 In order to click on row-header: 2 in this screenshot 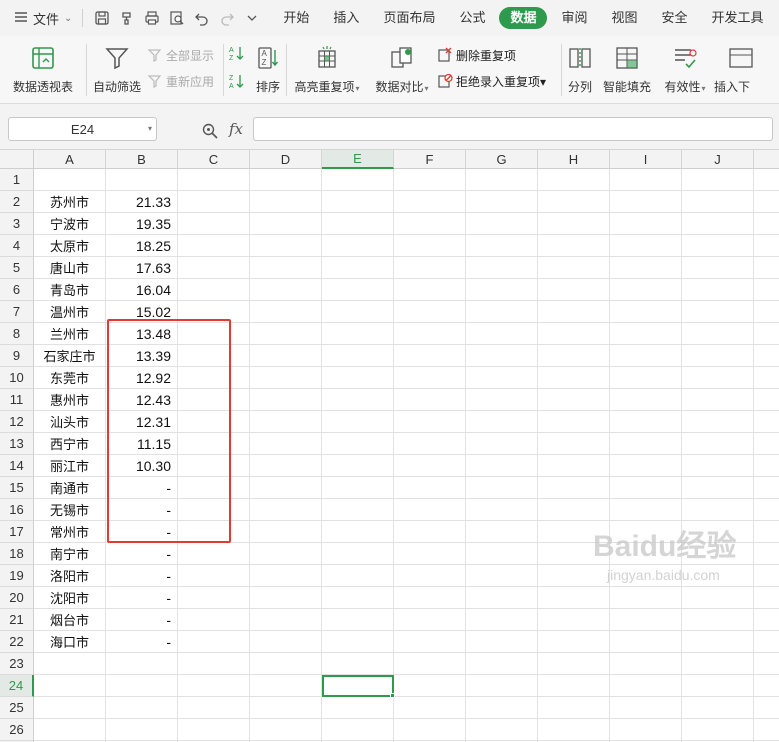, I will do `click(17, 202)`.